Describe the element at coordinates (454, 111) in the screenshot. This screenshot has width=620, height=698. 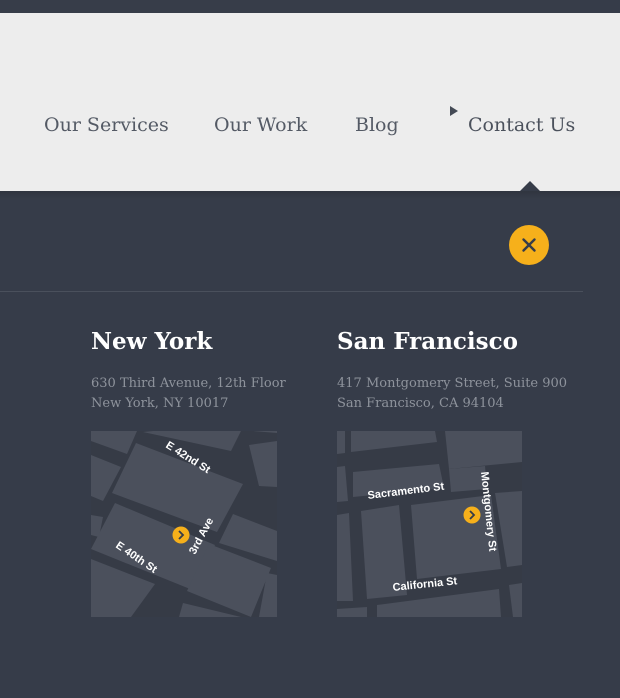
I see `active-nav-arrow-icon` at that location.